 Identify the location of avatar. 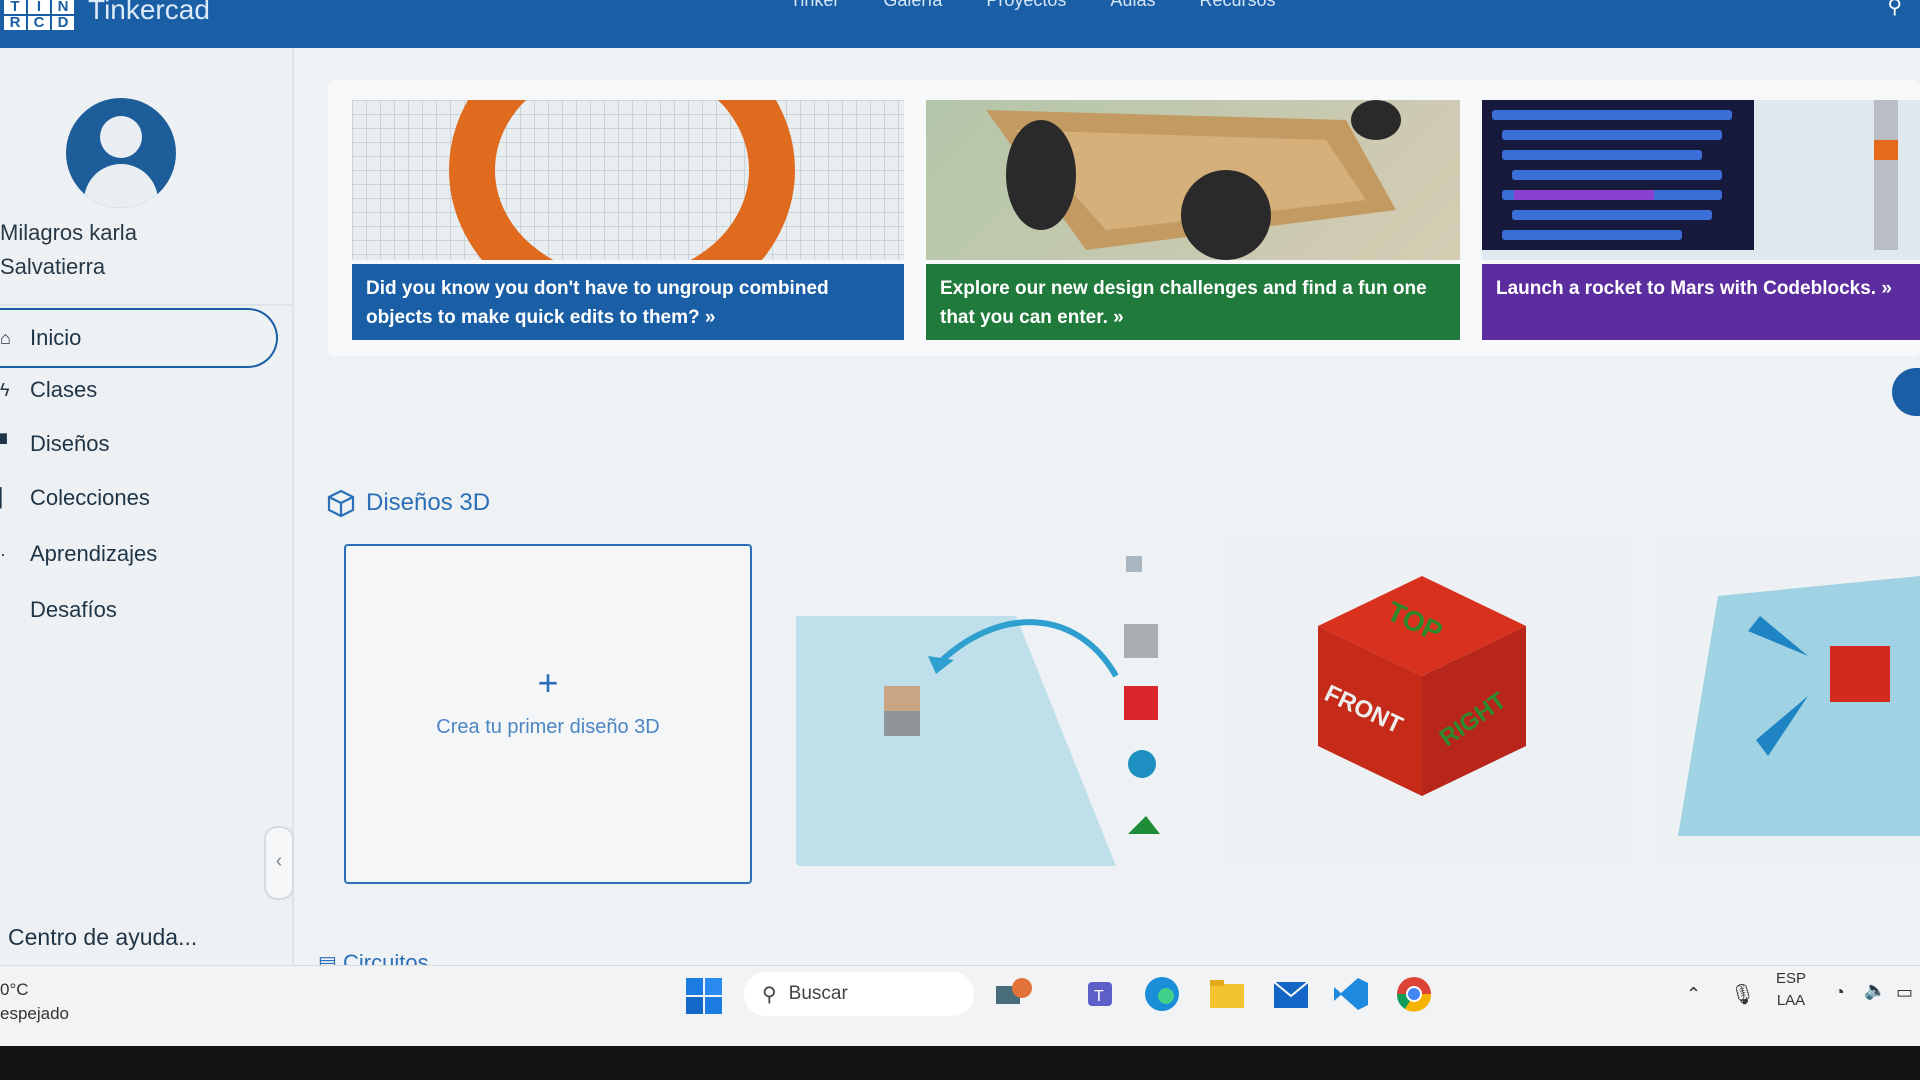
(121, 153).